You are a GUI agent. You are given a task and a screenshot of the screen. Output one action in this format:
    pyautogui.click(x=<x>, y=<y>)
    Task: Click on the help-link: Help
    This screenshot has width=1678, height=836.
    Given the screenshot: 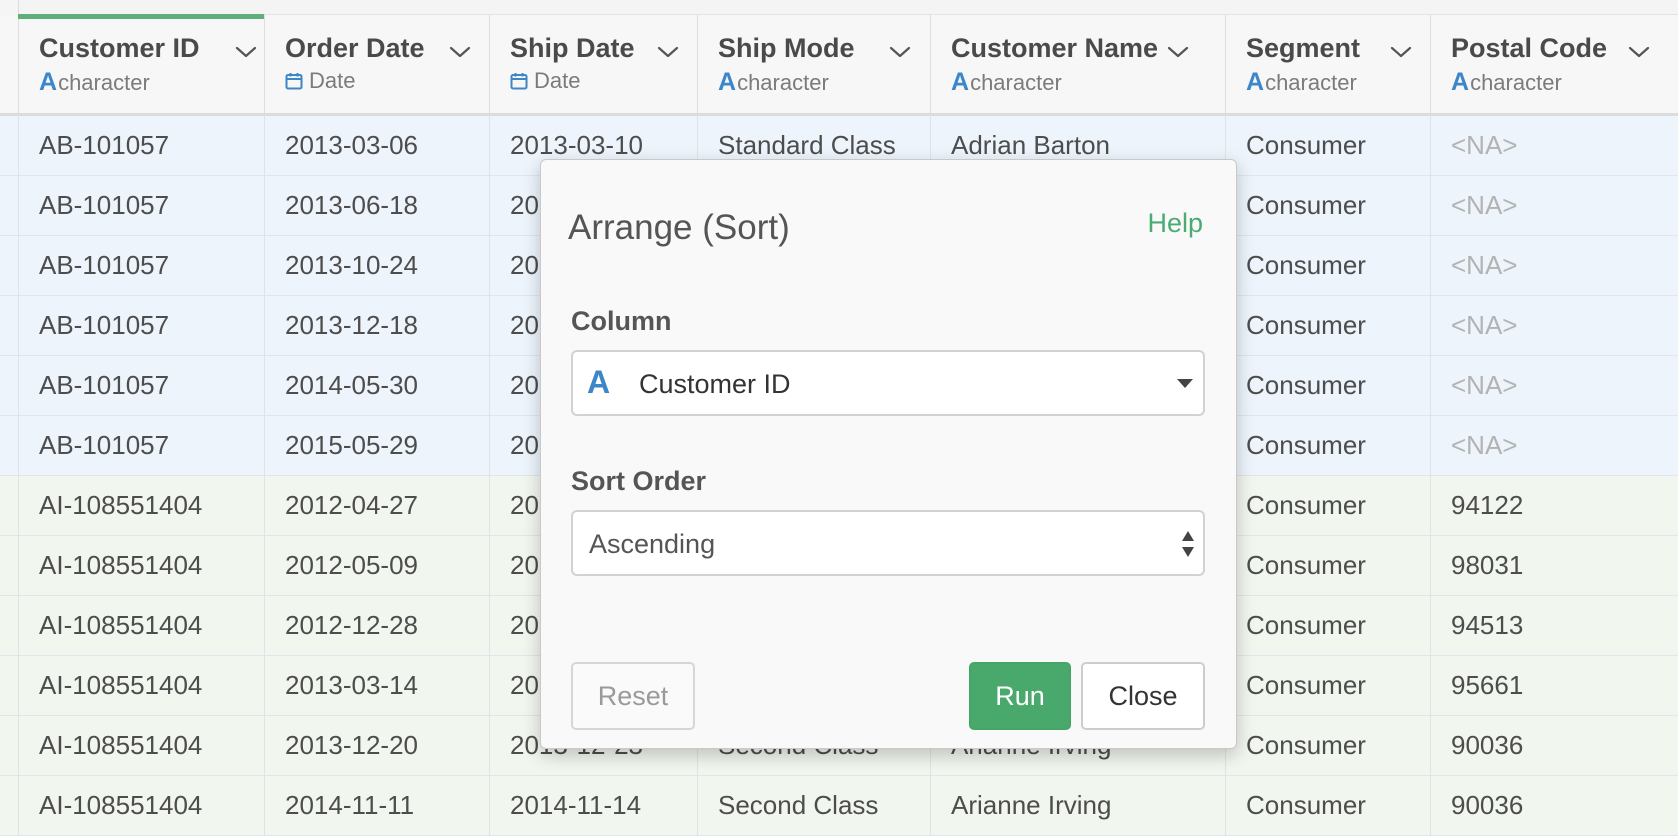 What is the action you would take?
    pyautogui.click(x=1175, y=223)
    